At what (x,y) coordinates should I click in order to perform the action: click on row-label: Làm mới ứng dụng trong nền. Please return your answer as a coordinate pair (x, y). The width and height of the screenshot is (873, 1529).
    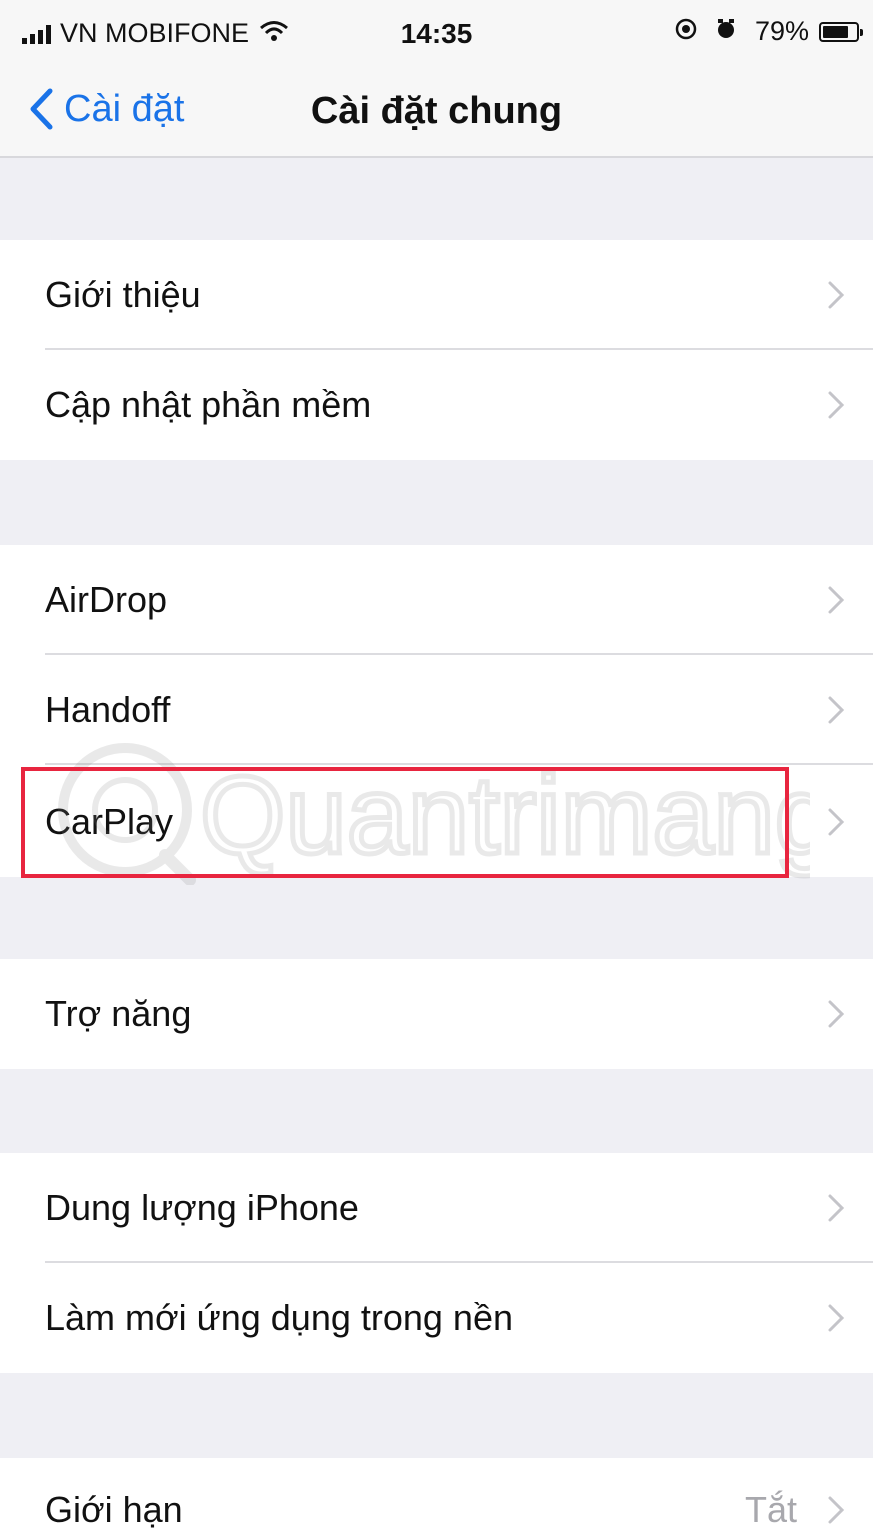
    Looking at the image, I should click on (279, 1317).